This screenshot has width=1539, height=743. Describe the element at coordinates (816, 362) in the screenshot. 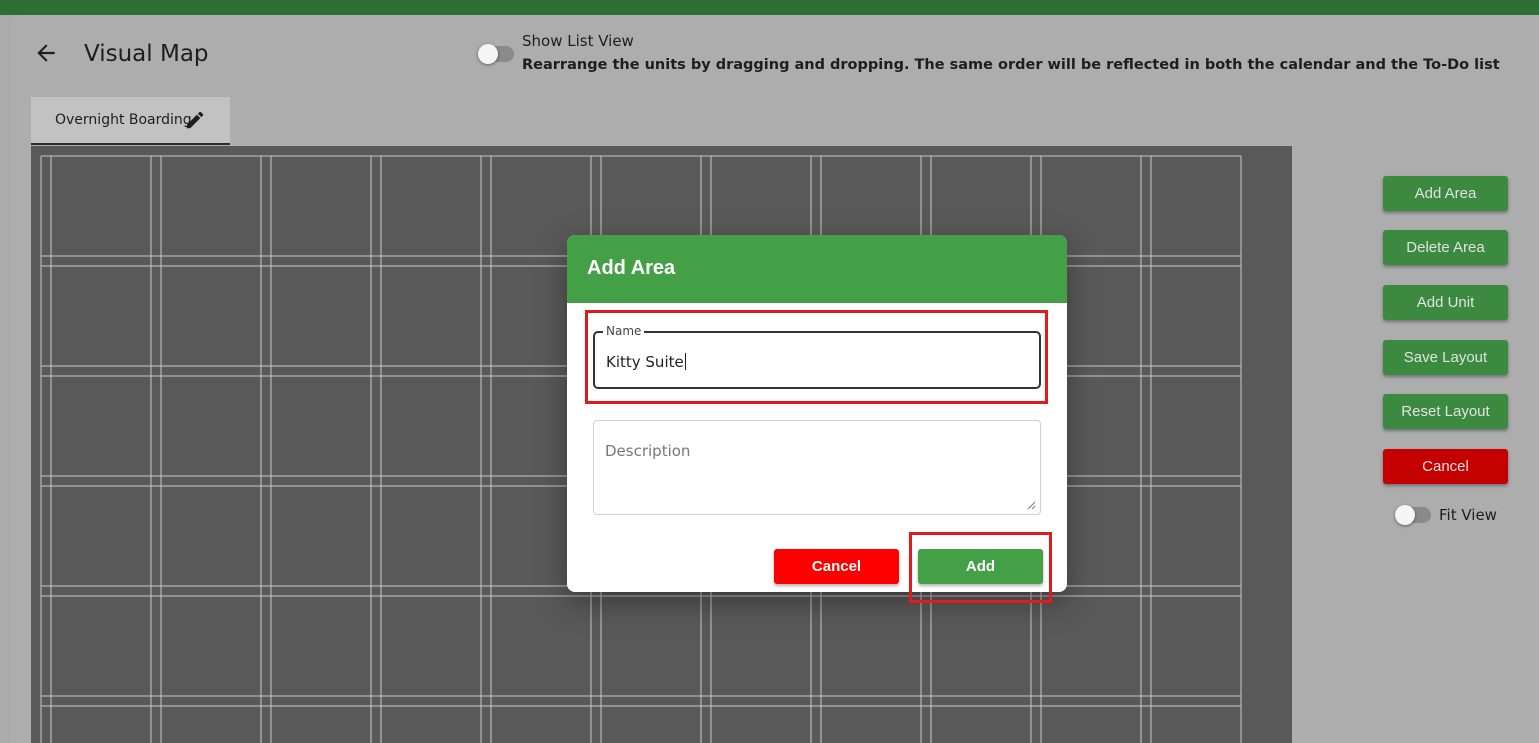

I see `name-input: Kitty Suite` at that location.